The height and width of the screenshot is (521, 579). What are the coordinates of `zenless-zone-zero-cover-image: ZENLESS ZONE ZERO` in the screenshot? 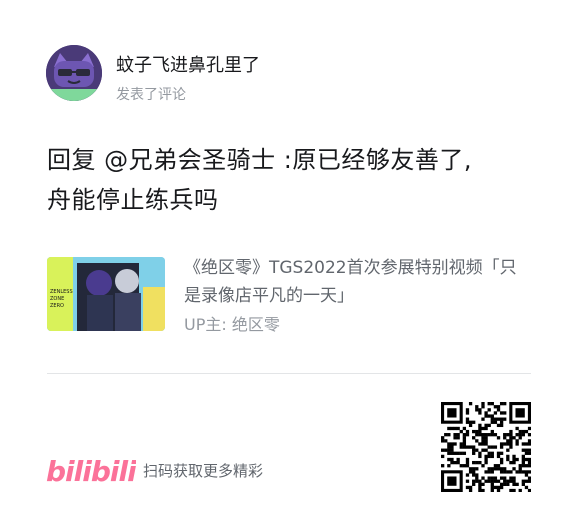 It's located at (106, 294).